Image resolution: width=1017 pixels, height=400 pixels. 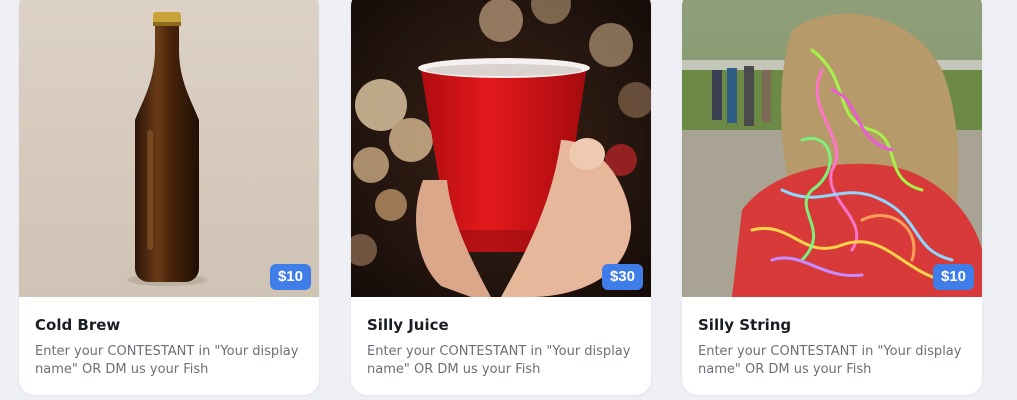 I want to click on product-title: Cold Brew, so click(x=77, y=325).